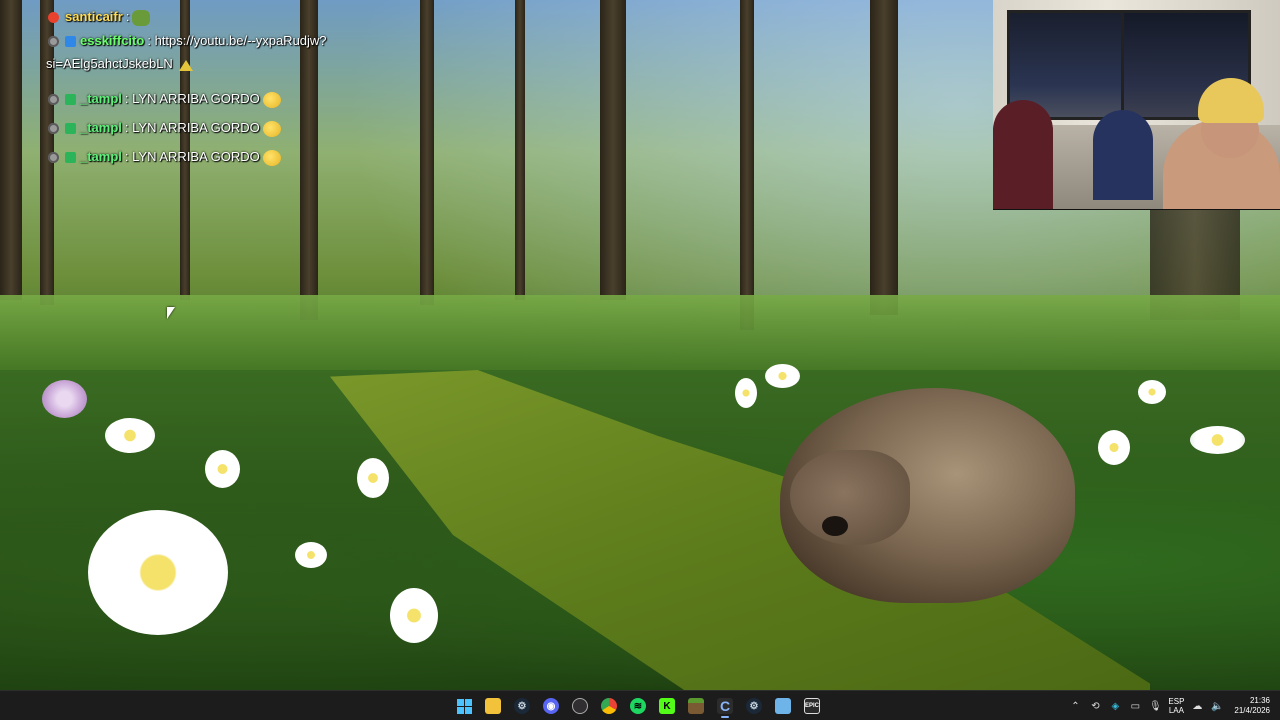  Describe the element at coordinates (141, 18) in the screenshot. I see `pepe-emote-icon` at that location.